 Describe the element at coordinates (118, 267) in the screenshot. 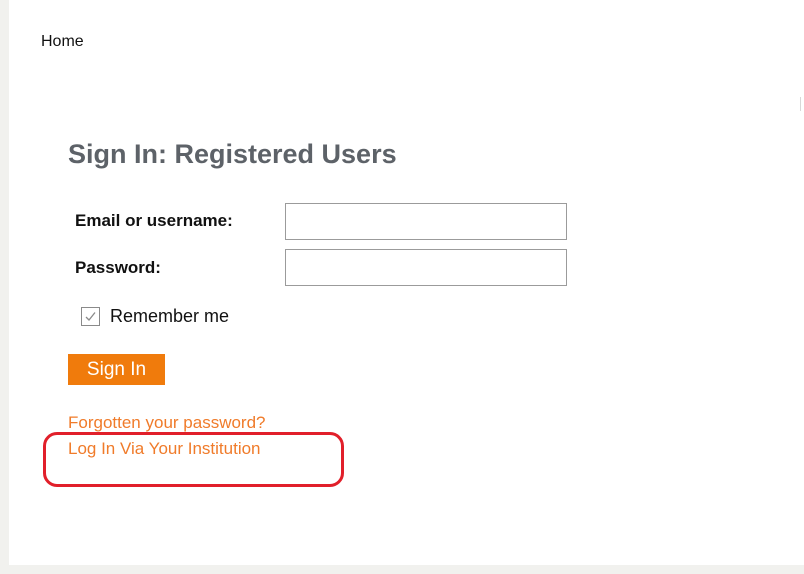

I see `password-label: Password:` at that location.